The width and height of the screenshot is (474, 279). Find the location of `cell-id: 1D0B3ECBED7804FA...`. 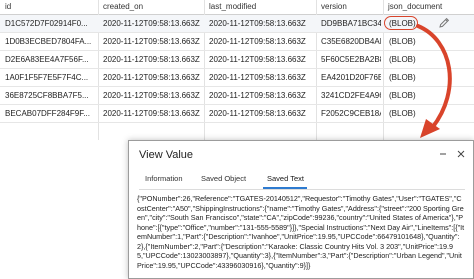

cell-id: 1D0B3ECBED7804FA... is located at coordinates (51, 41).